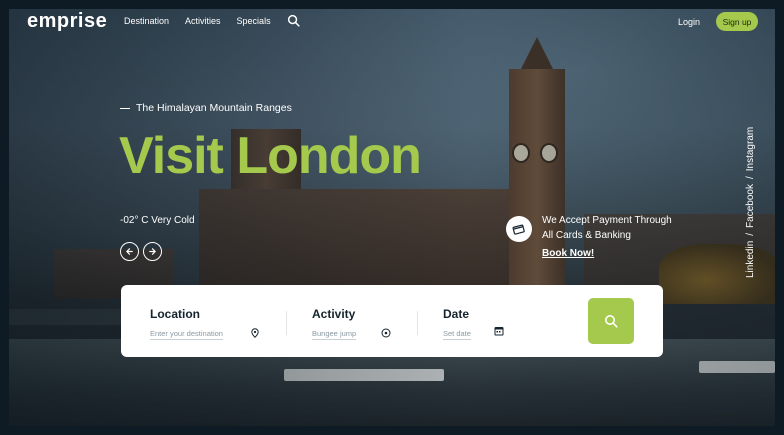 Image resolution: width=784 pixels, height=435 pixels. Describe the element at coordinates (456, 314) in the screenshot. I see `date-label: Date` at that location.